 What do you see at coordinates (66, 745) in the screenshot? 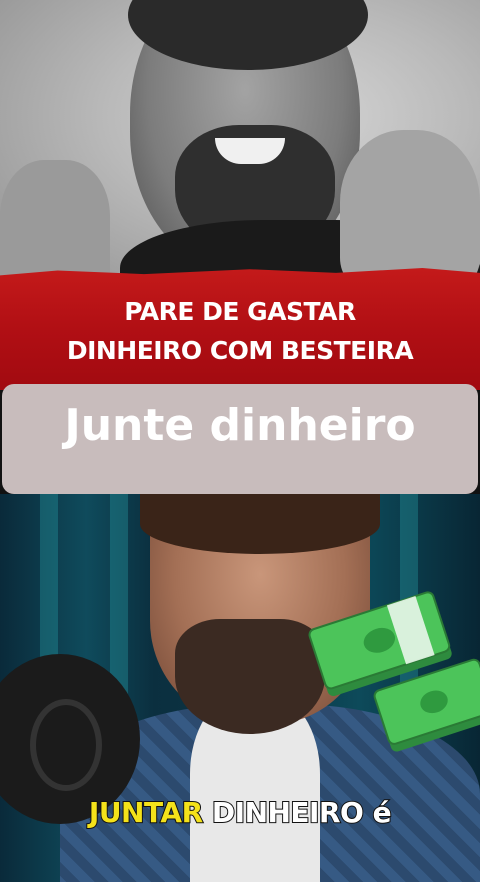
I see `microphone-ring` at bounding box center [66, 745].